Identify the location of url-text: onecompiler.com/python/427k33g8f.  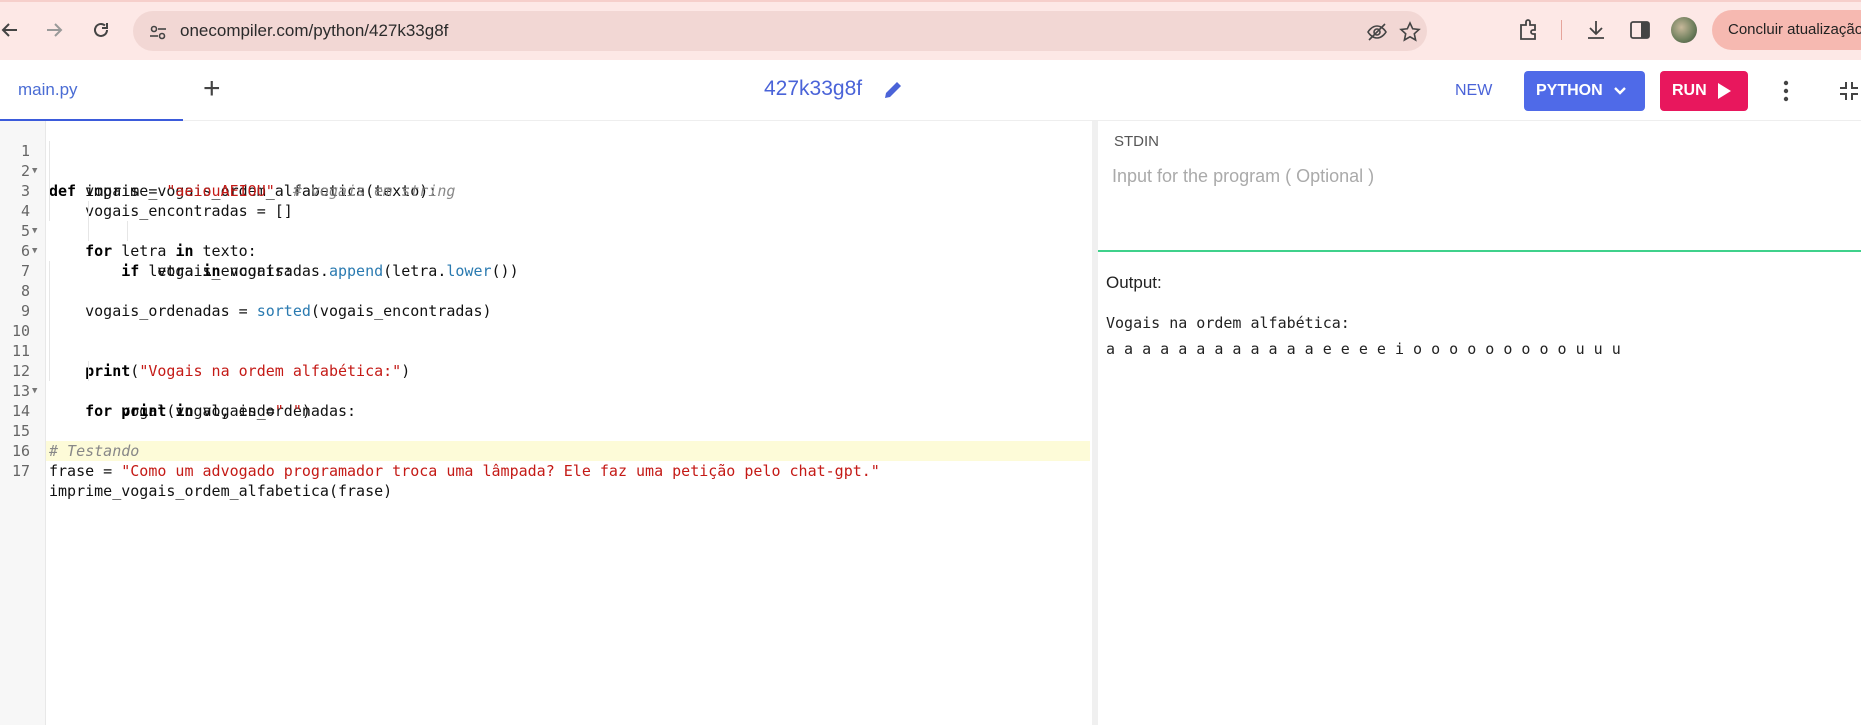
(314, 31).